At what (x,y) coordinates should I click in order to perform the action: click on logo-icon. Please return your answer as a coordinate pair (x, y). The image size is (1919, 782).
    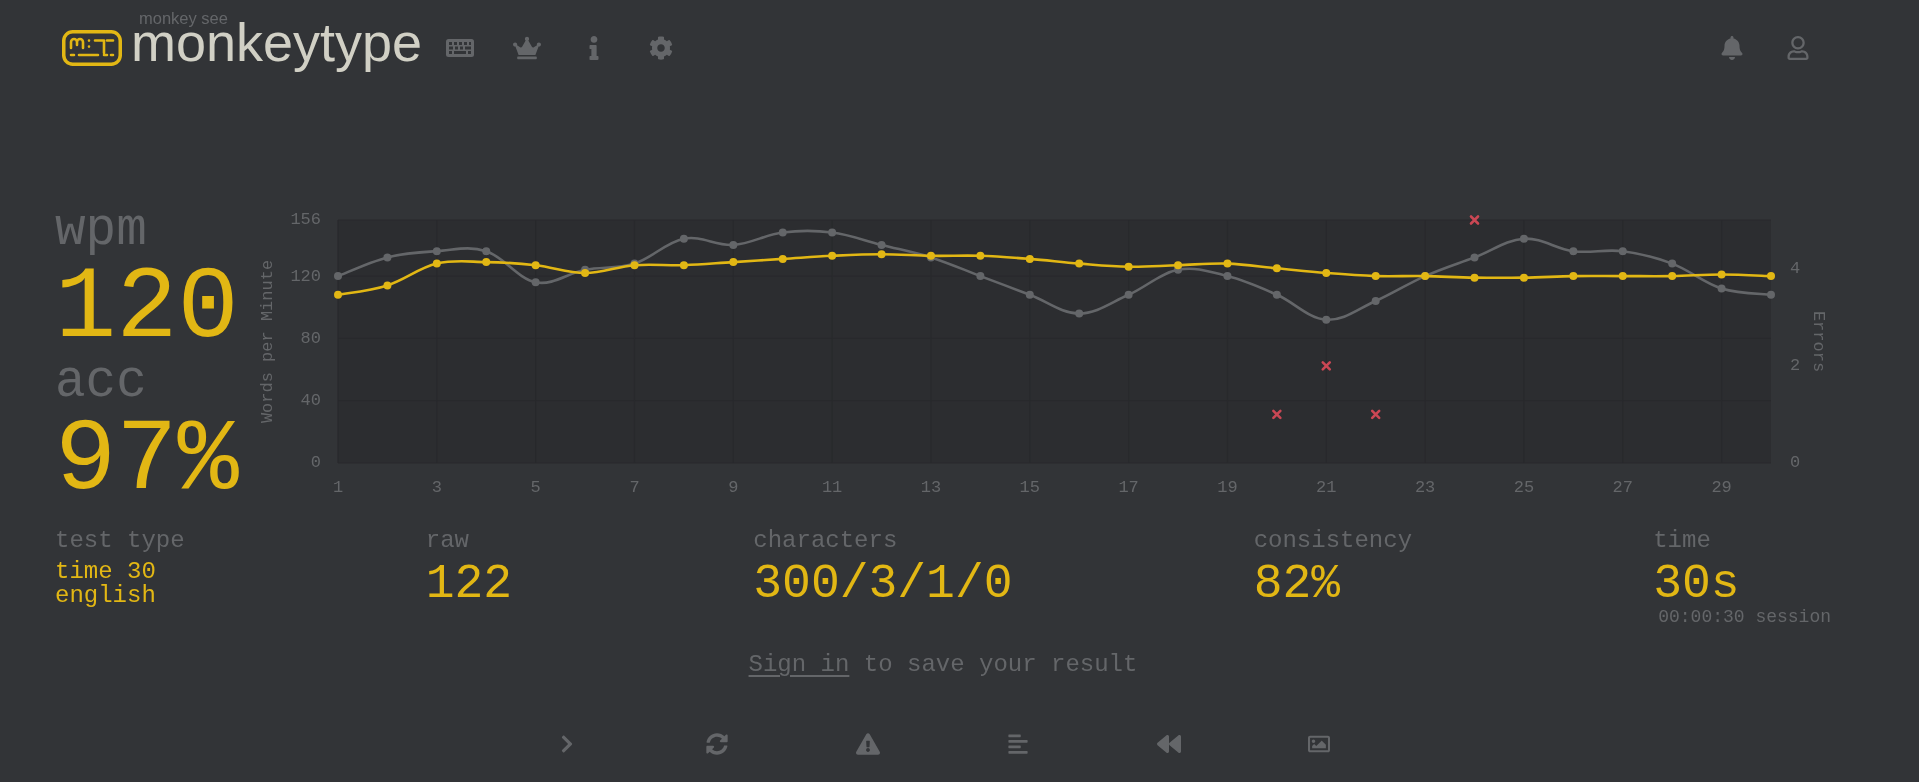
    Looking at the image, I should click on (92, 48).